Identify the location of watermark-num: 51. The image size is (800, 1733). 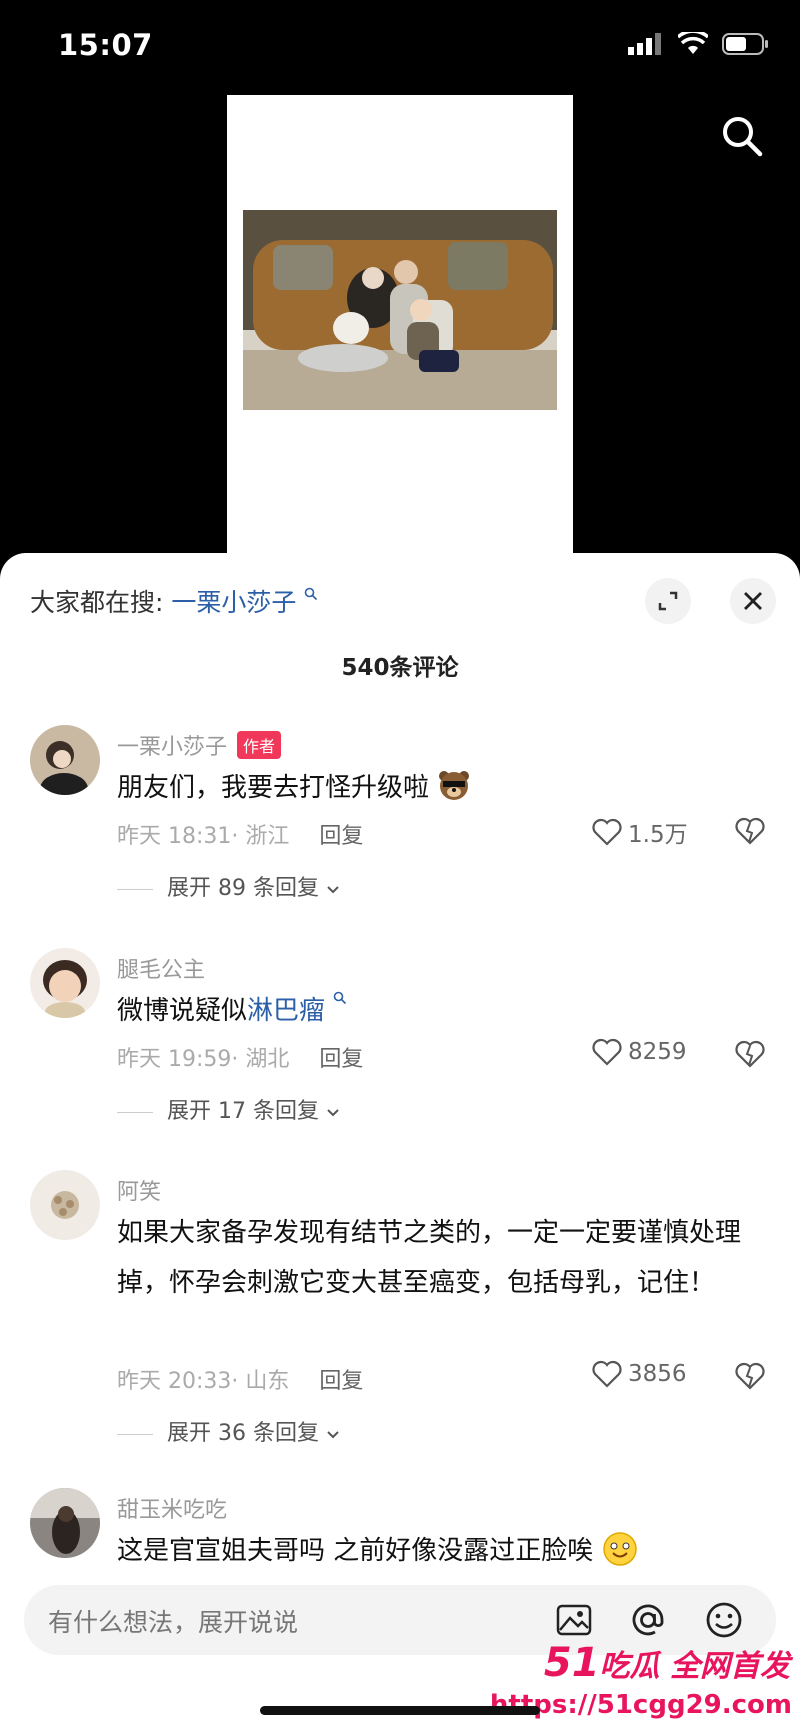
(571, 1663).